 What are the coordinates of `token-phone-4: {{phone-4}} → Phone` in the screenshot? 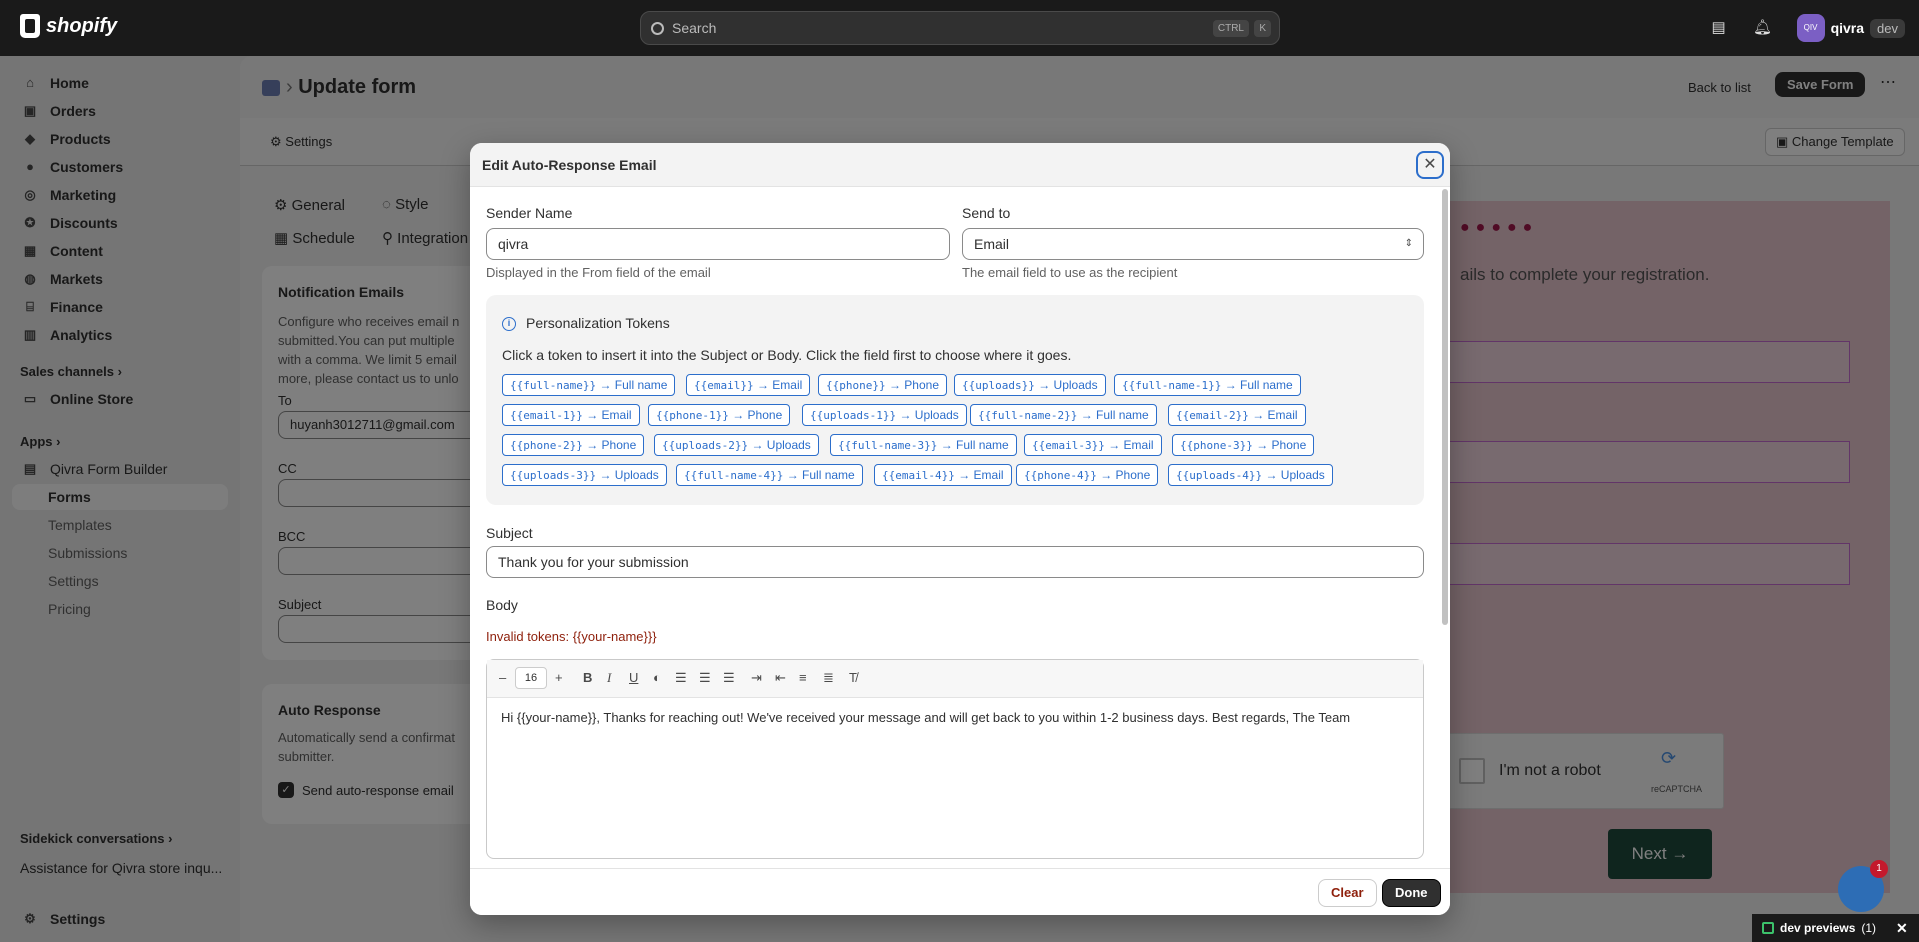 It's located at (1087, 475).